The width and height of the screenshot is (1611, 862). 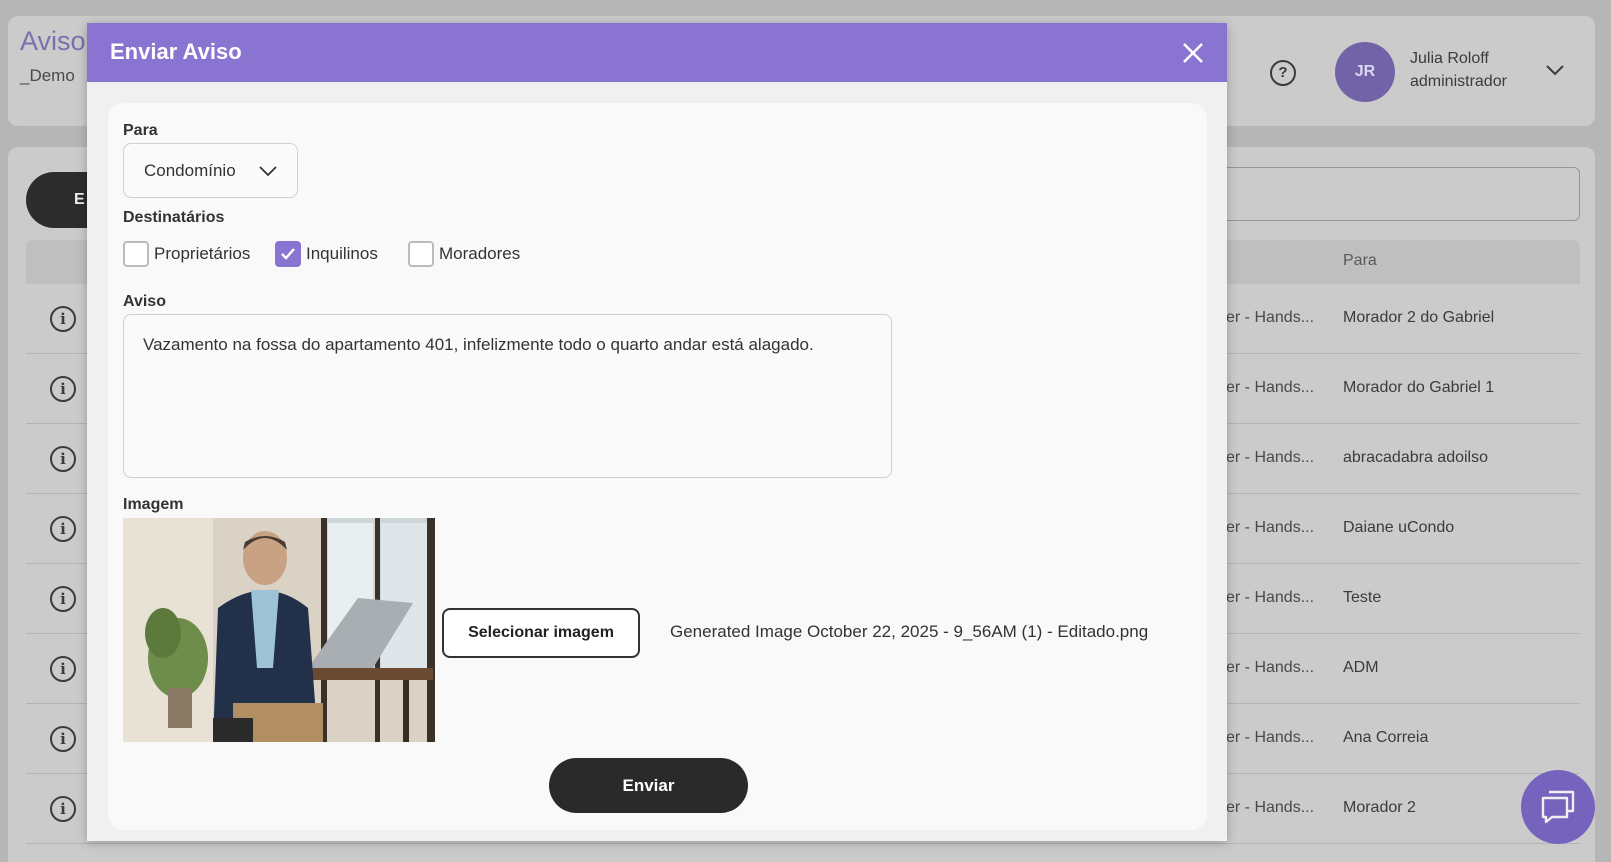 I want to click on destinatarios-label: Destinatários, so click(x=174, y=217).